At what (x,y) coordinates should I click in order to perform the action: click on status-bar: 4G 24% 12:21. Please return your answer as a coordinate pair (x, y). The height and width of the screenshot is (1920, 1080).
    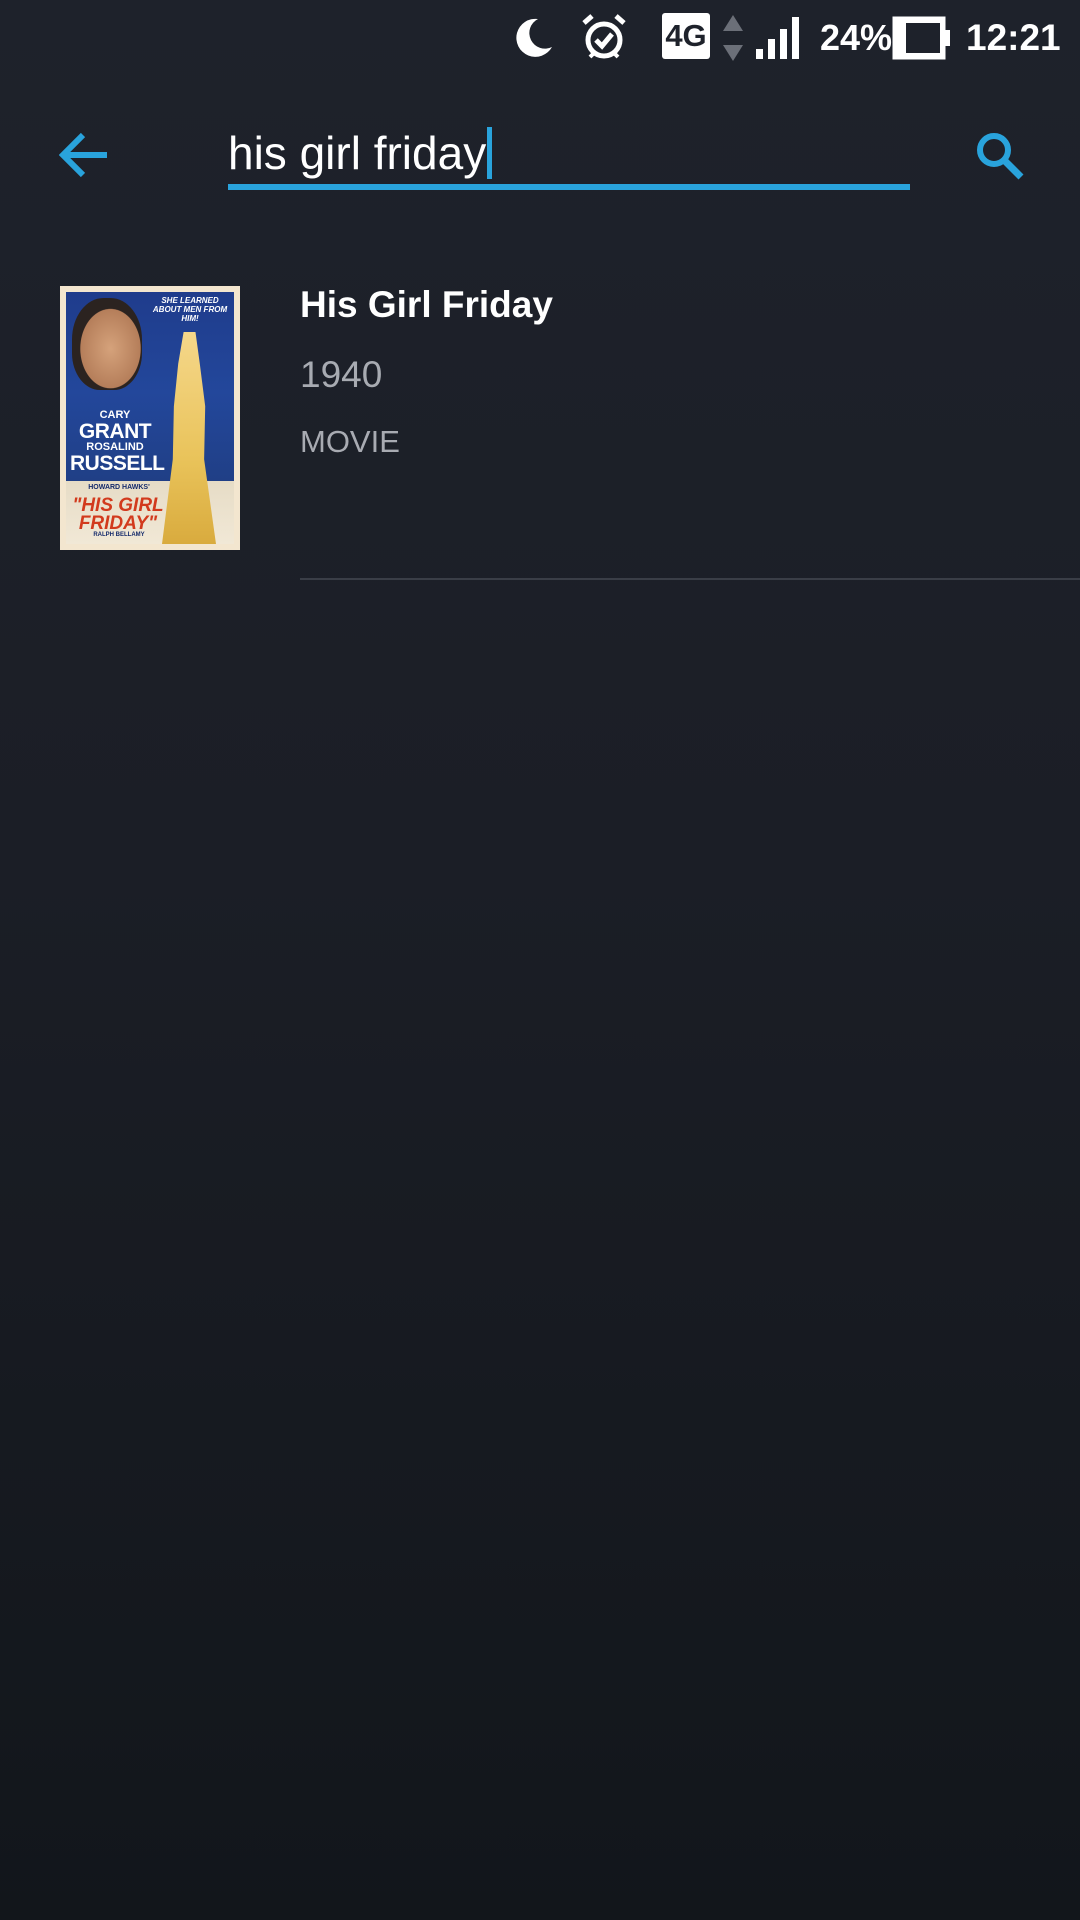
    Looking at the image, I should click on (540, 38).